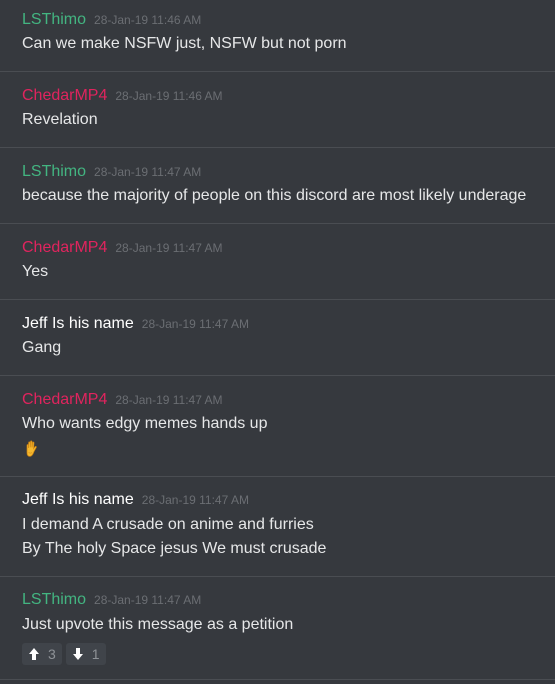 This screenshot has width=555, height=684. Describe the element at coordinates (42, 654) in the screenshot. I see `reaction-upvote-button: 3` at that location.